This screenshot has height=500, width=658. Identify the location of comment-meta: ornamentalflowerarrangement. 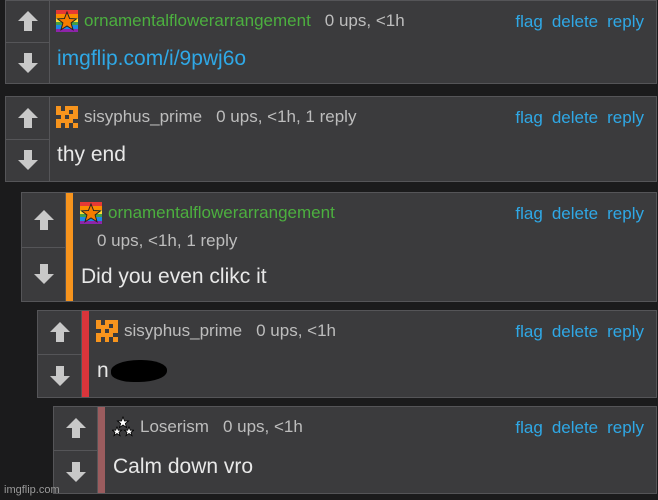
(214, 213).